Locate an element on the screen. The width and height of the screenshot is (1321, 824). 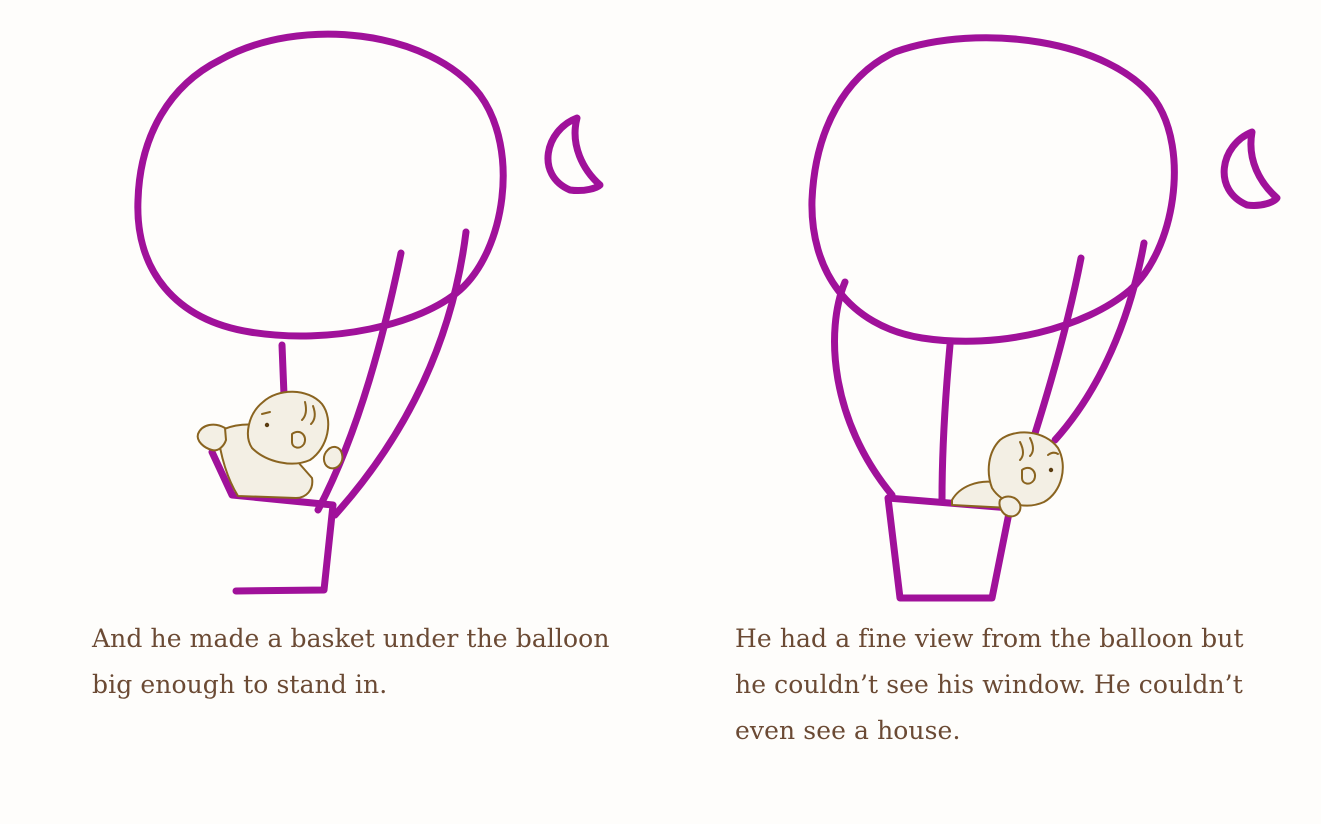
balloon-string is located at coordinates (283, 370).